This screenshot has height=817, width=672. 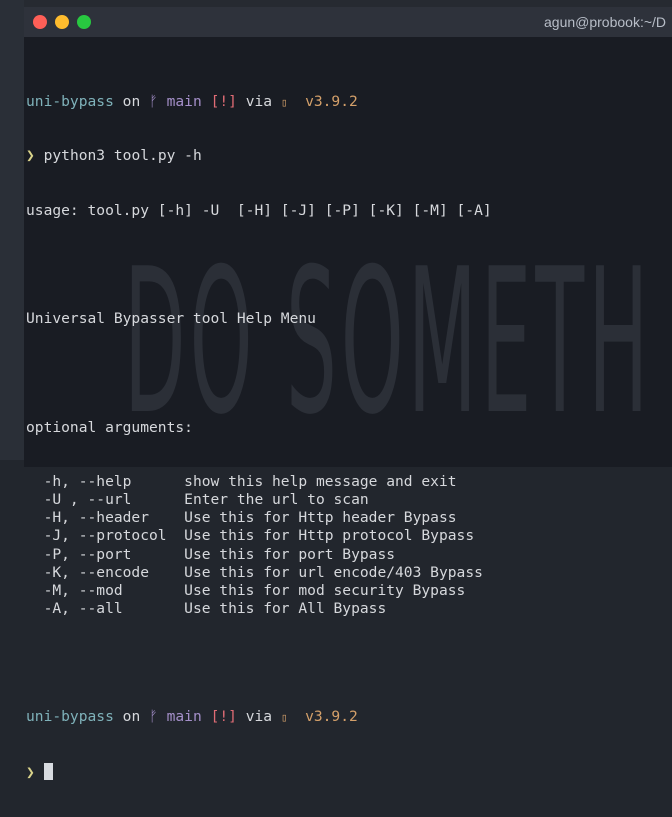 I want to click on desktop-edge, so click(x=12, y=230).